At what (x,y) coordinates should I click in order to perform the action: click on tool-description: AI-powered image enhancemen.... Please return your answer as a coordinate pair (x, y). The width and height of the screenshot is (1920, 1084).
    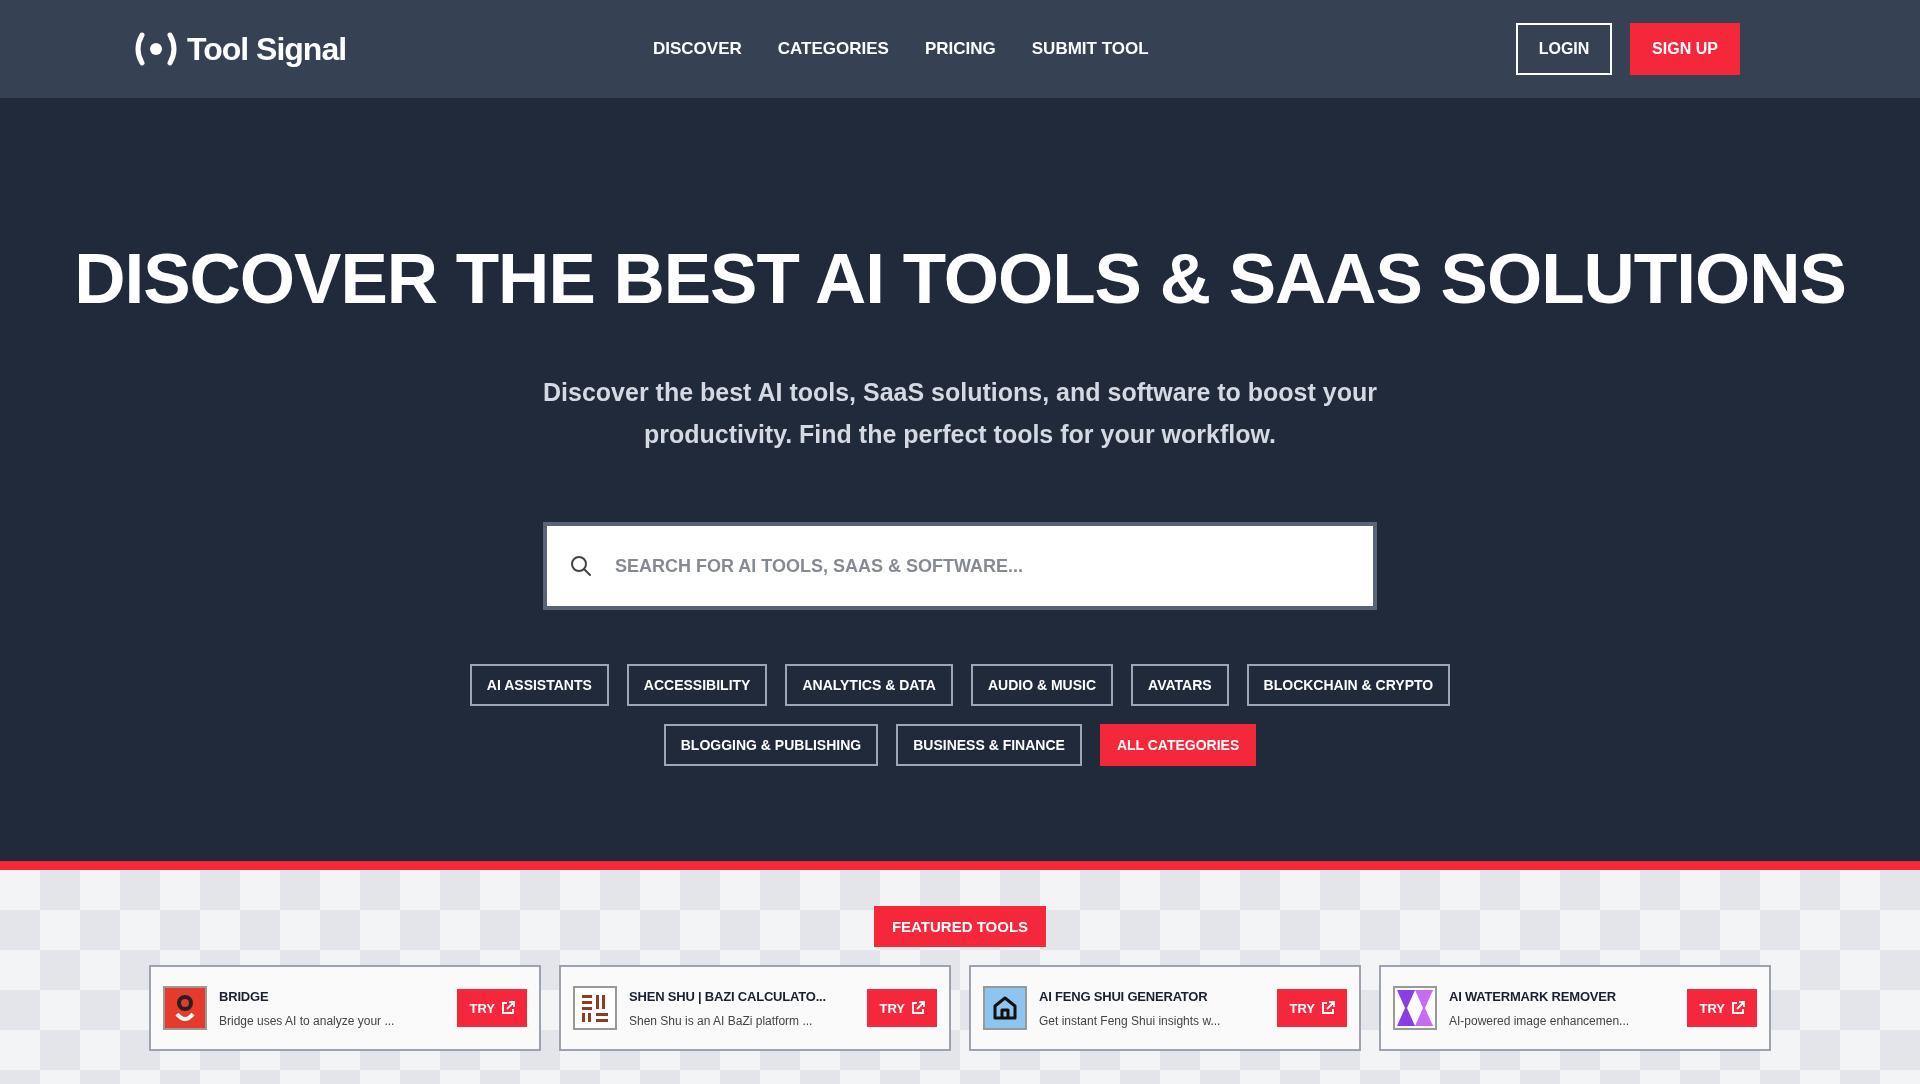
    Looking at the image, I should click on (1540, 1020).